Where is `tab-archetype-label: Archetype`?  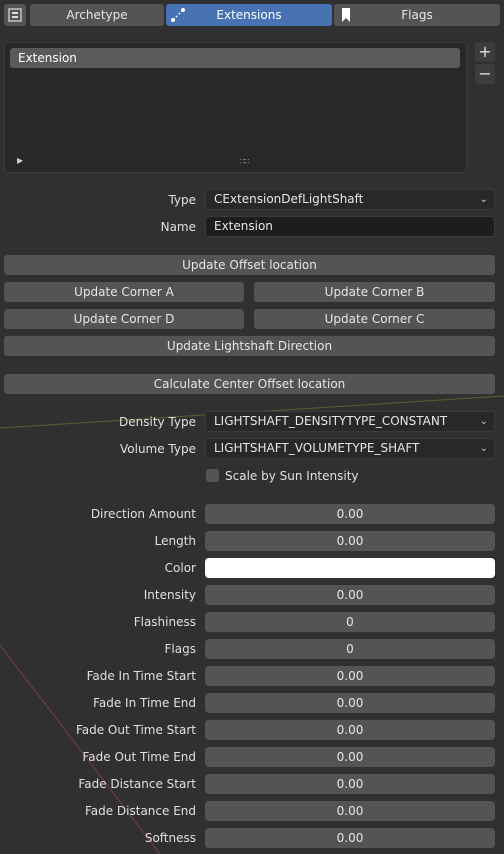
tab-archetype-label: Archetype is located at coordinates (97, 15).